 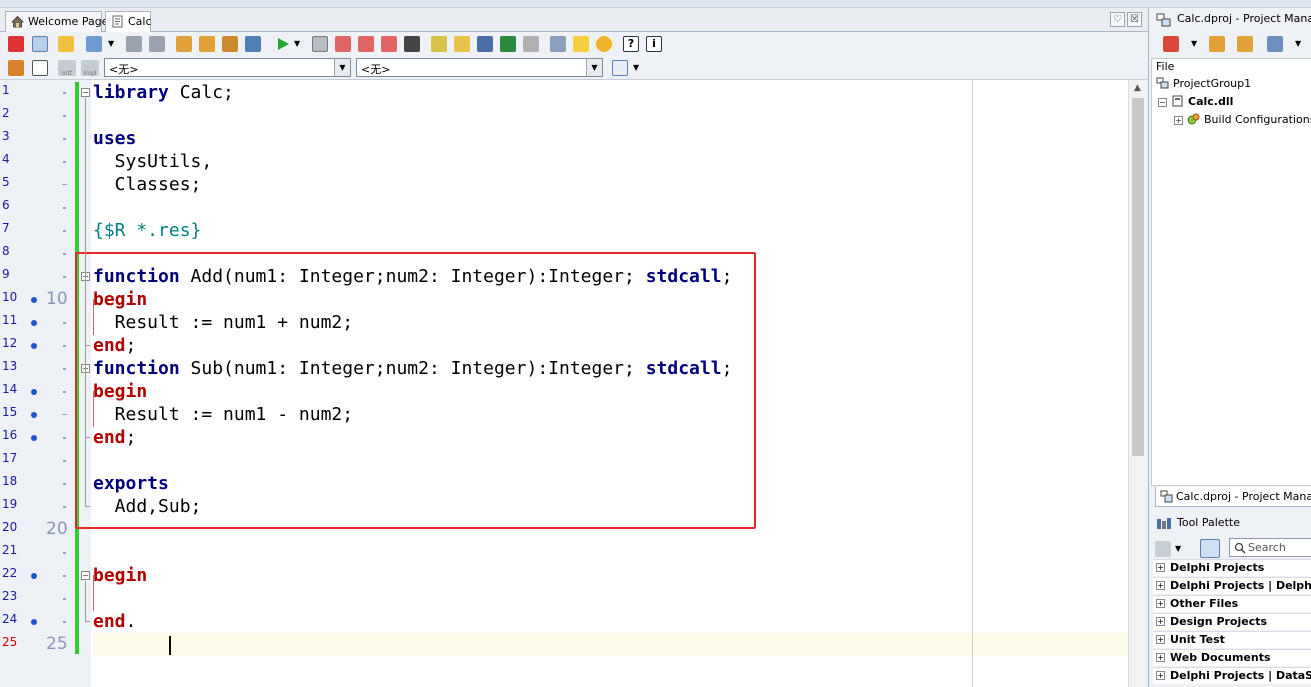 What do you see at coordinates (1138, 277) in the screenshot?
I see `scrollbar-thumb` at bounding box center [1138, 277].